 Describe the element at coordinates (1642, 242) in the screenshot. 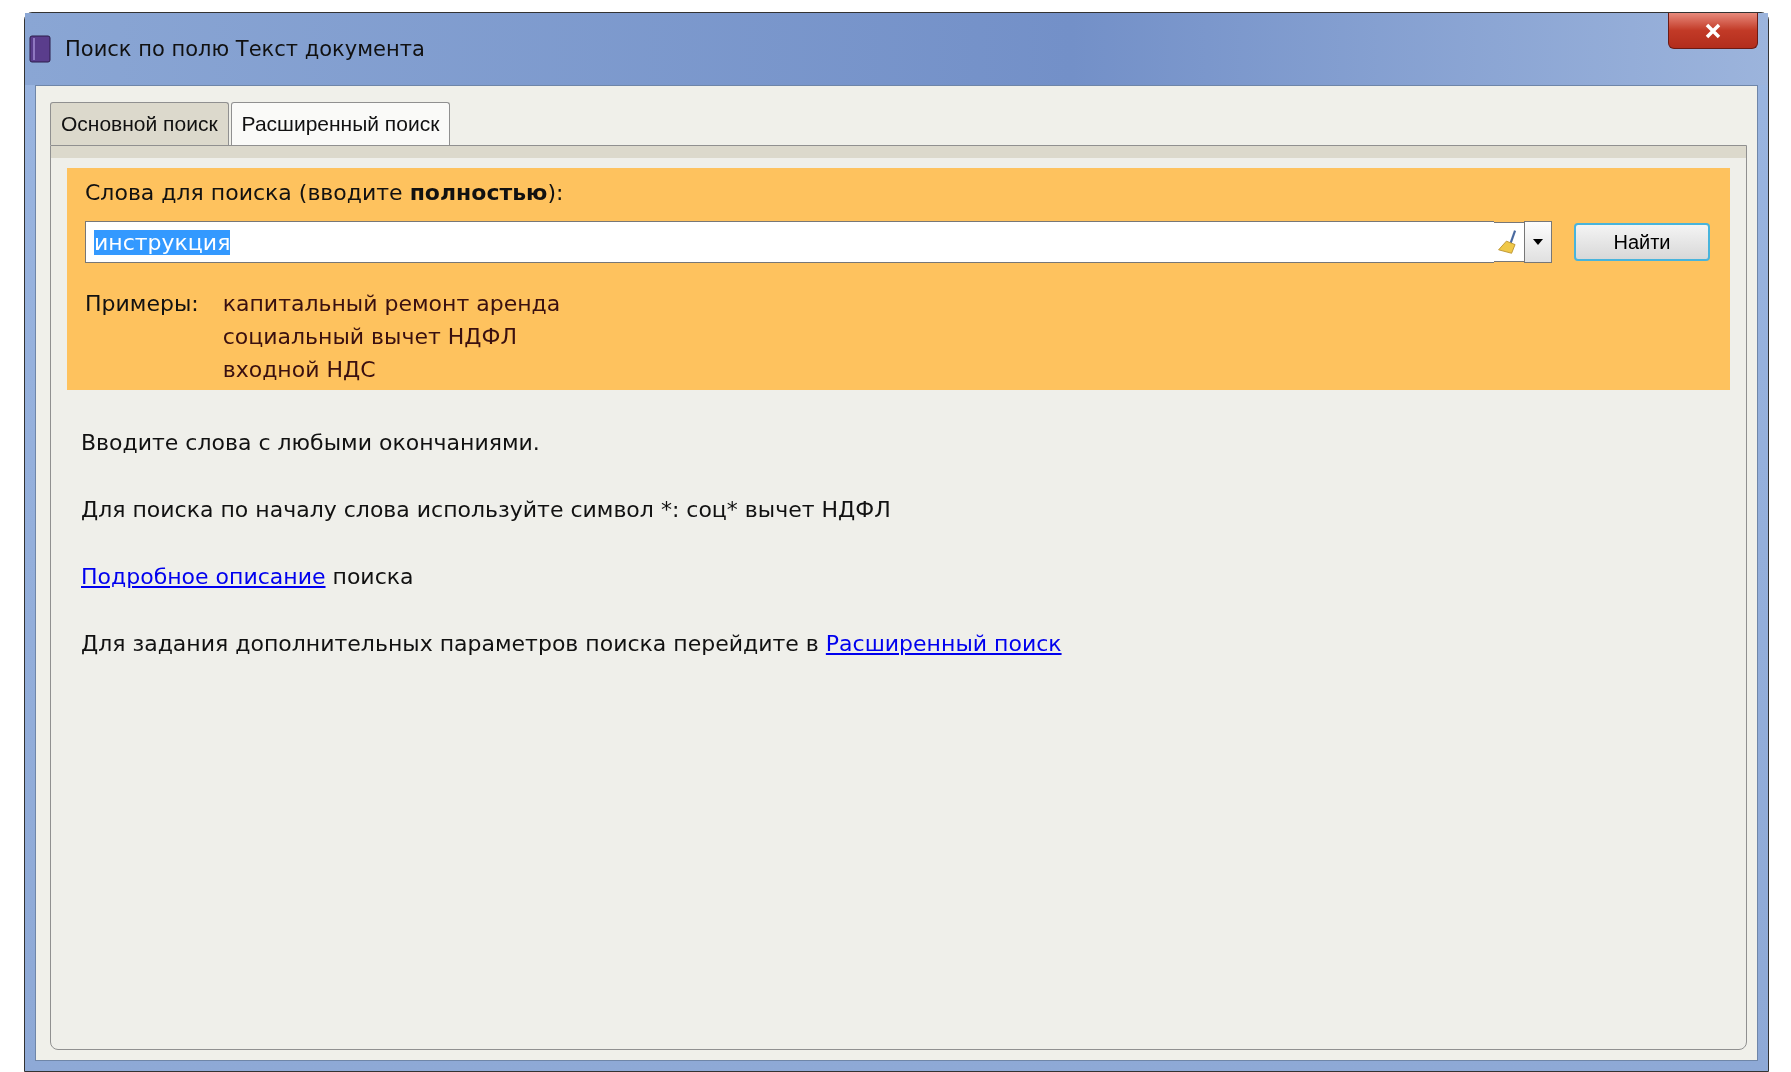

I see `find-button: Найти` at that location.